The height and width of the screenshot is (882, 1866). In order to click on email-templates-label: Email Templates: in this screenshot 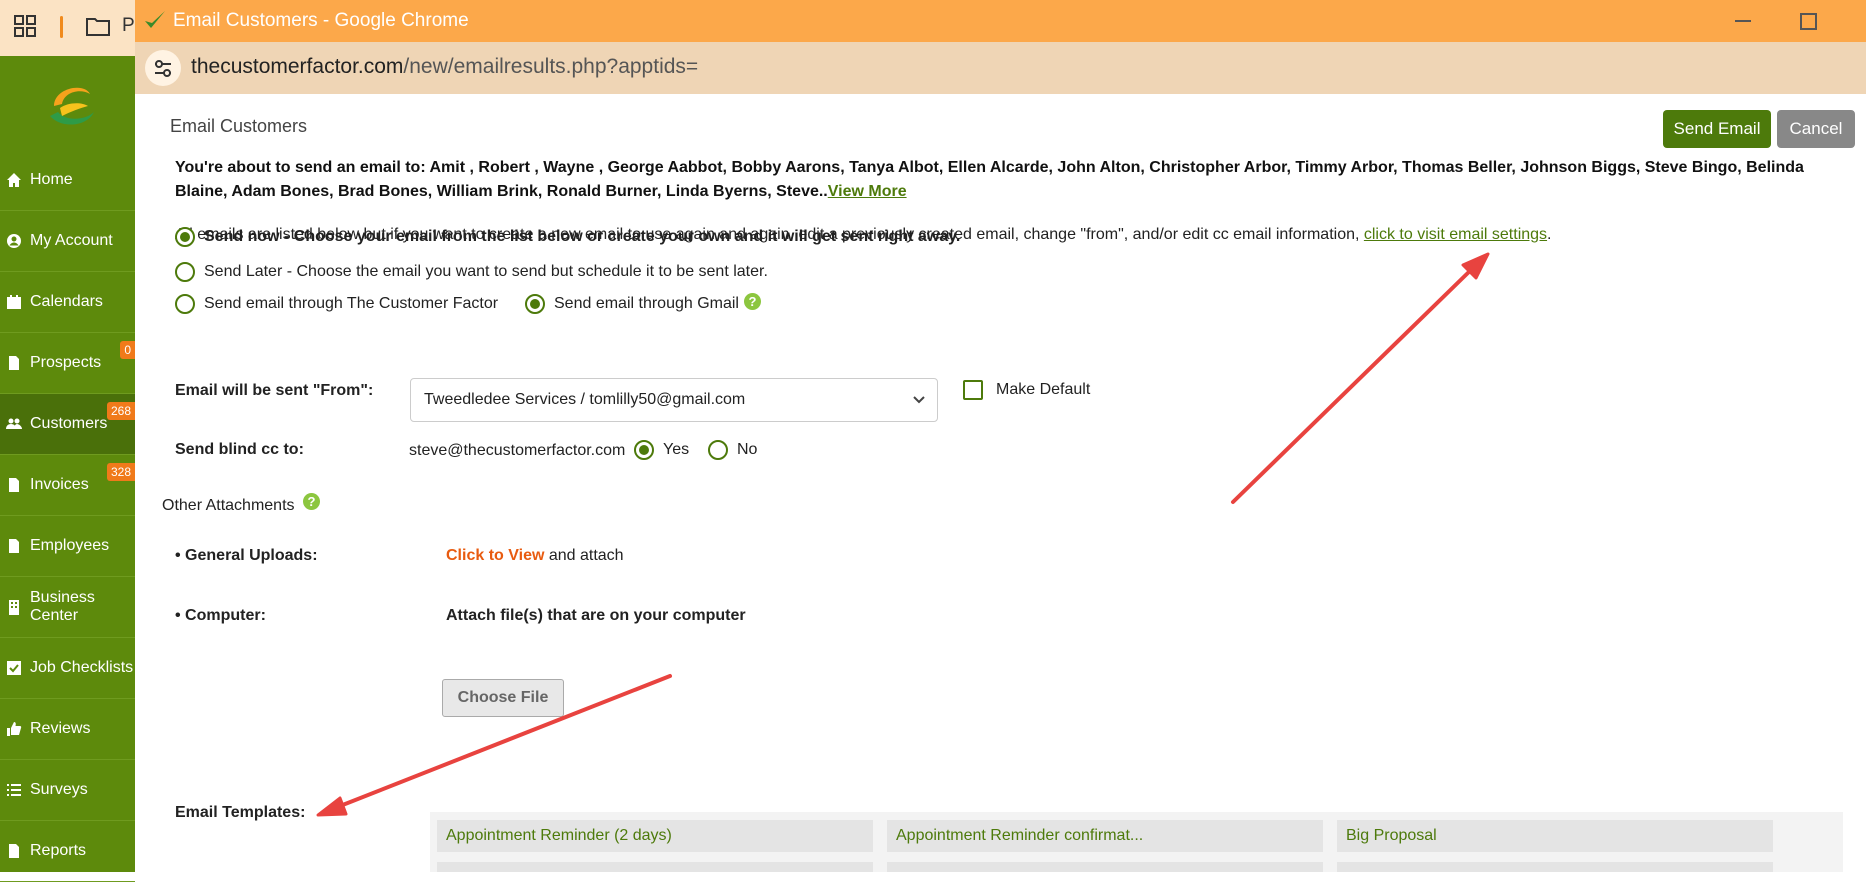, I will do `click(240, 812)`.